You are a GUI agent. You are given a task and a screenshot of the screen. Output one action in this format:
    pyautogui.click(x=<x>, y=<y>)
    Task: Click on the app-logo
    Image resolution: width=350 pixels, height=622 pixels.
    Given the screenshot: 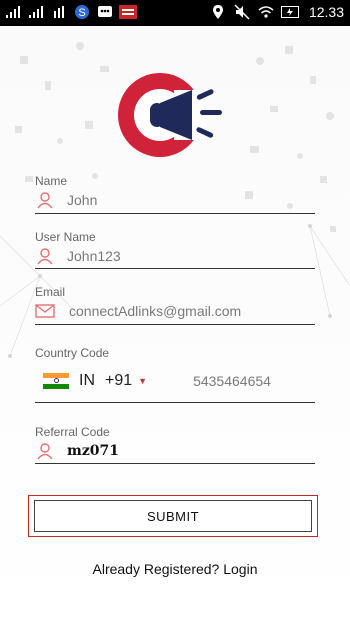 What is the action you would take?
    pyautogui.click(x=170, y=115)
    